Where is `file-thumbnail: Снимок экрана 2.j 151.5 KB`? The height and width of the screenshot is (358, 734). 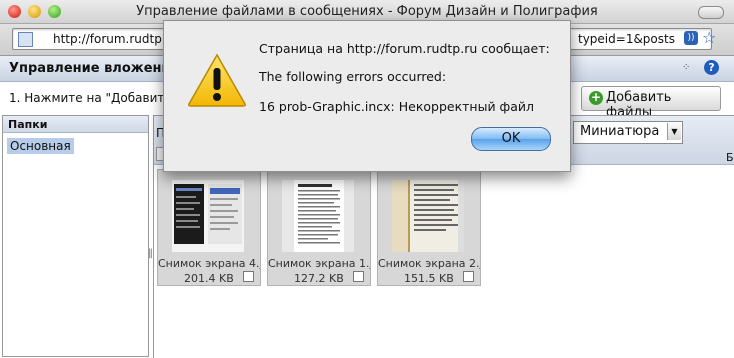 file-thumbnail: Снимок экрана 2.j 151.5 KB is located at coordinates (429, 227).